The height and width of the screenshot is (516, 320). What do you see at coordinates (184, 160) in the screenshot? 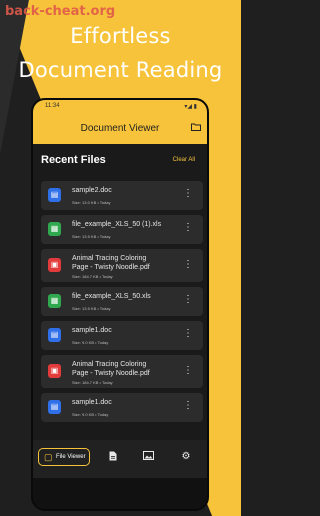
I see `clear-all-button: Clear All` at bounding box center [184, 160].